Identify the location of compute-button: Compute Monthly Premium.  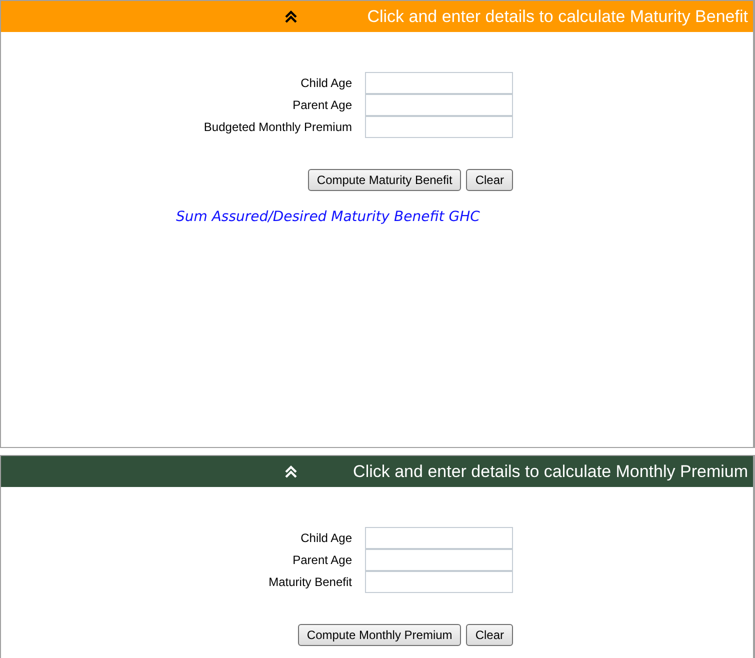
(380, 635).